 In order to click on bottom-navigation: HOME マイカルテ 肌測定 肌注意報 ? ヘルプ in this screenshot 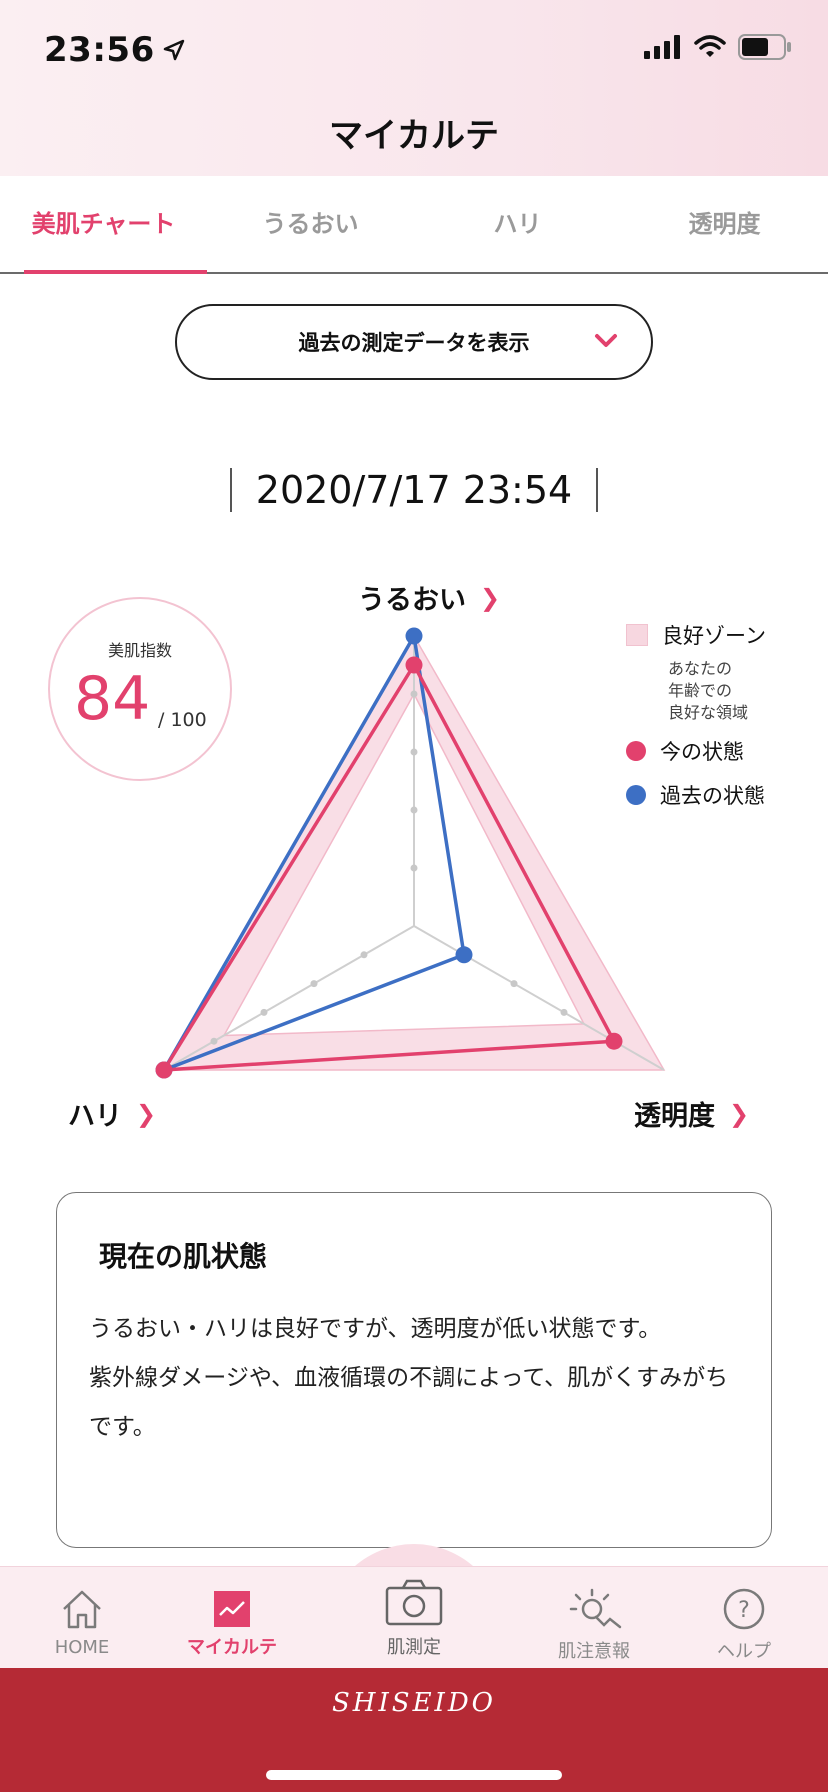, I will do `click(414, 1617)`.